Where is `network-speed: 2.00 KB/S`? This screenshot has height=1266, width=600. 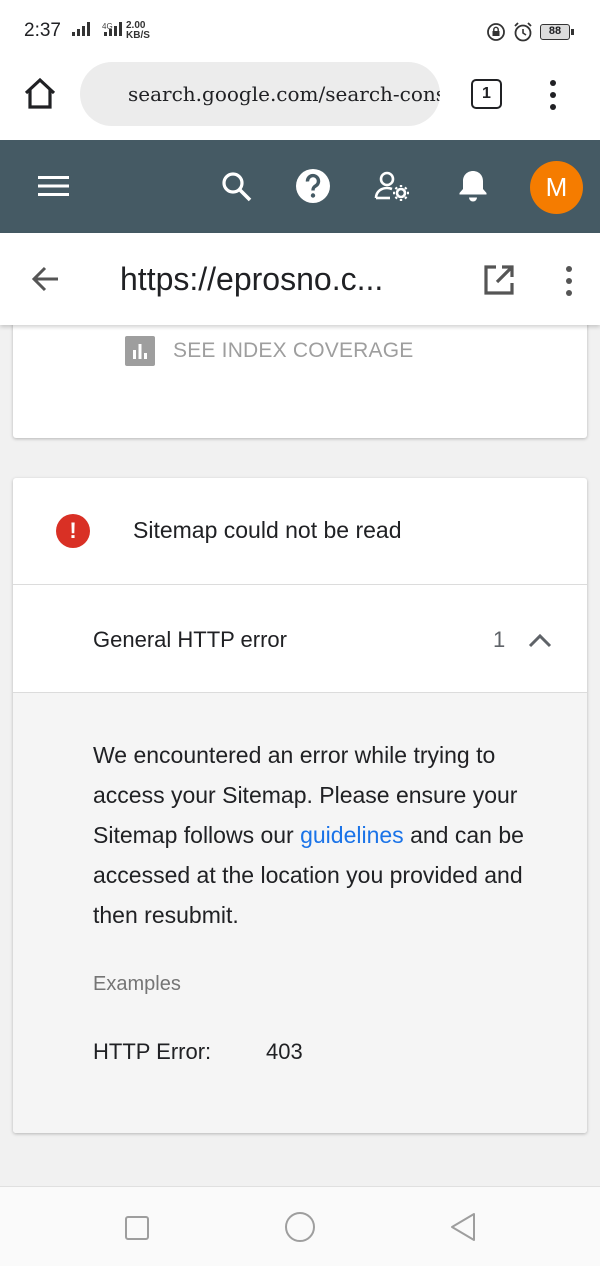
network-speed: 2.00 KB/S is located at coordinates (138, 31).